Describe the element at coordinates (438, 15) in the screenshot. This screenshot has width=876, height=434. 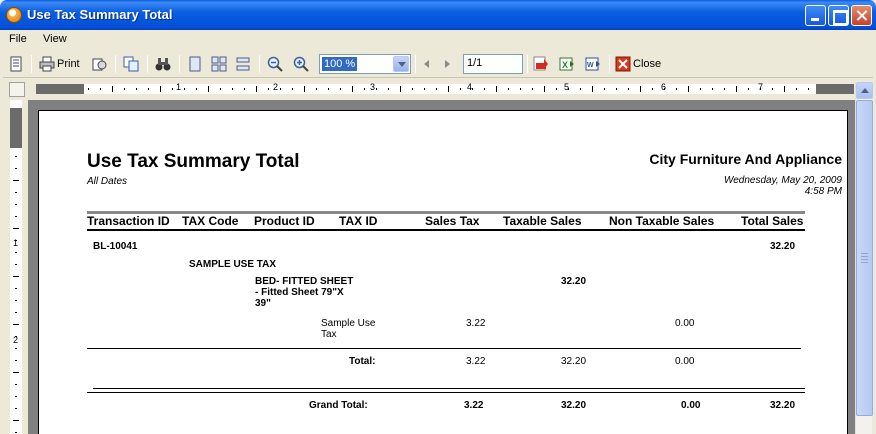
I see `title-bar: Use Tax Summary Total` at that location.